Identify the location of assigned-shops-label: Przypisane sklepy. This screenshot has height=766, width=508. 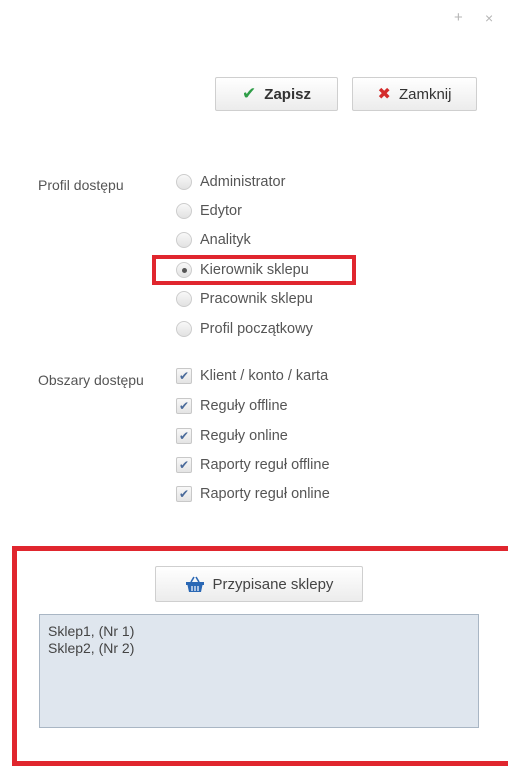
(273, 584).